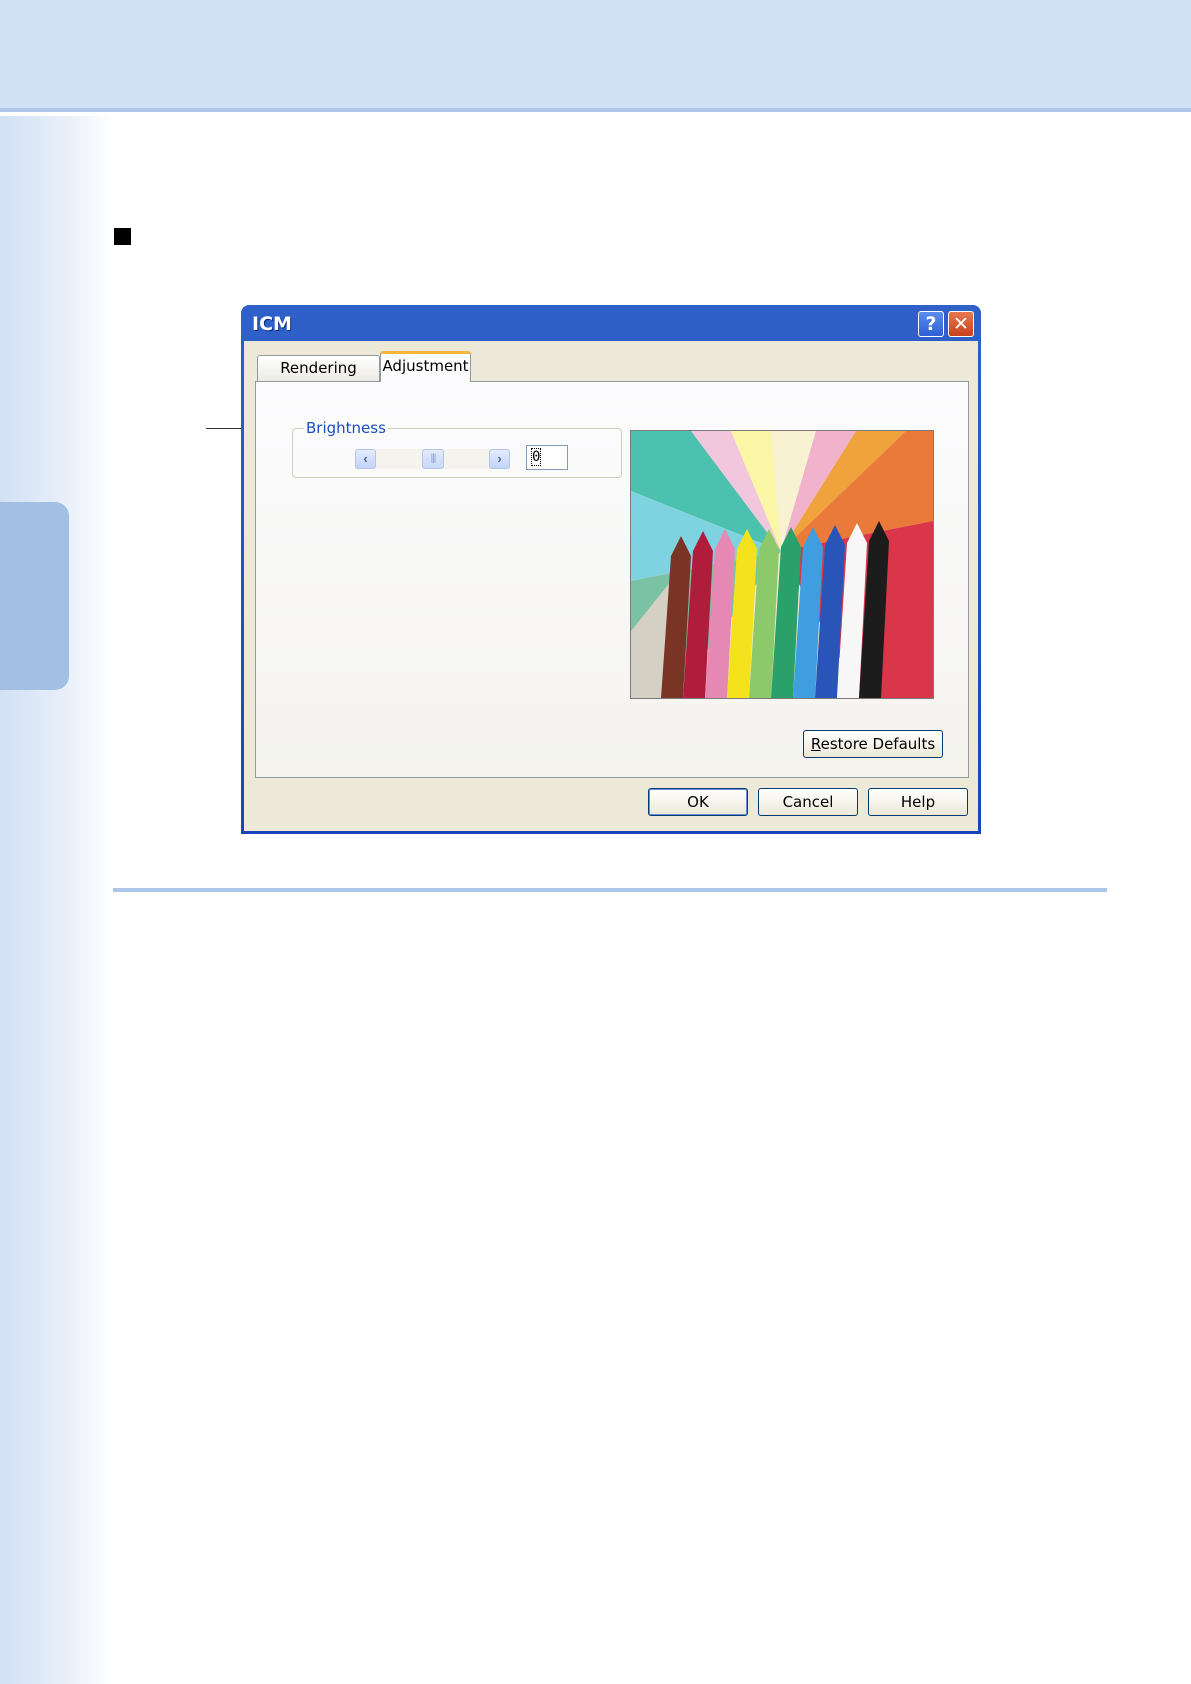 This screenshot has height=1684, width=1191. What do you see at coordinates (425, 366) in the screenshot?
I see `tab-adjustment: Adjustment` at bounding box center [425, 366].